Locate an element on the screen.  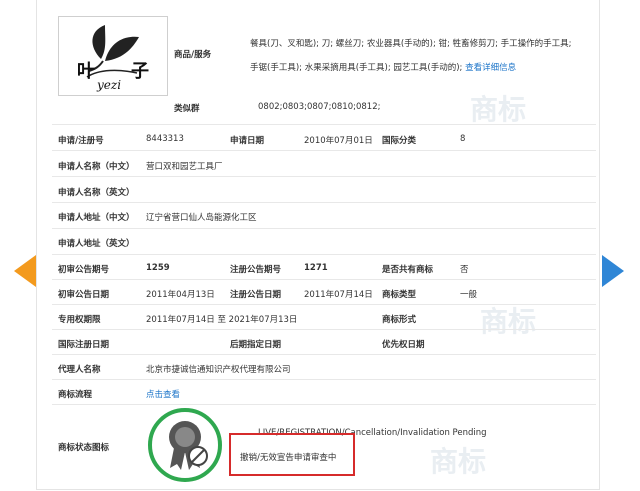
logo-text-left: 叶 is located at coordinates (86, 71).